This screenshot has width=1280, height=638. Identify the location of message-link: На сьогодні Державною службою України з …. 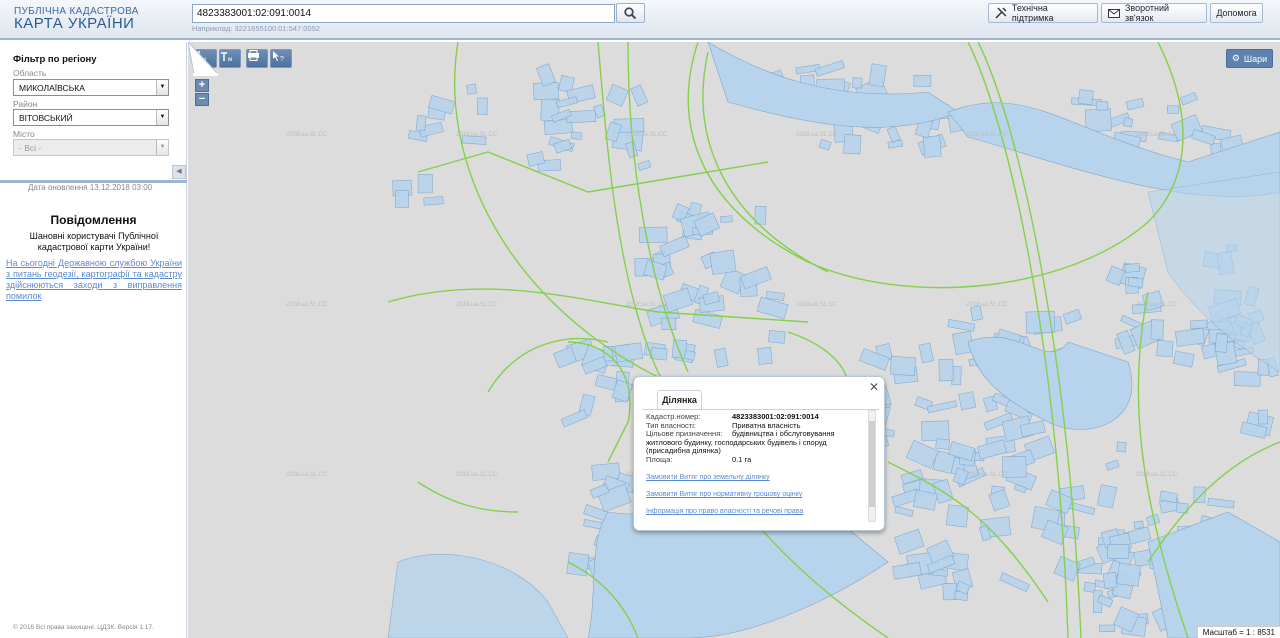
(94, 280).